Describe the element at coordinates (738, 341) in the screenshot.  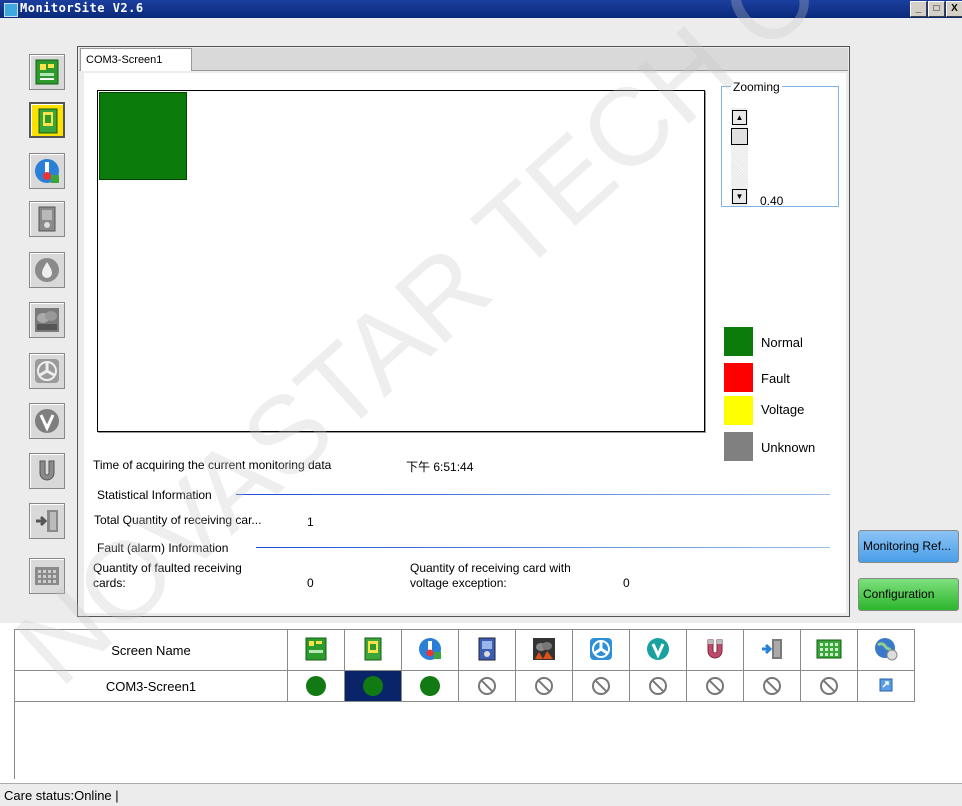
I see `legend-normal-swatch` at that location.